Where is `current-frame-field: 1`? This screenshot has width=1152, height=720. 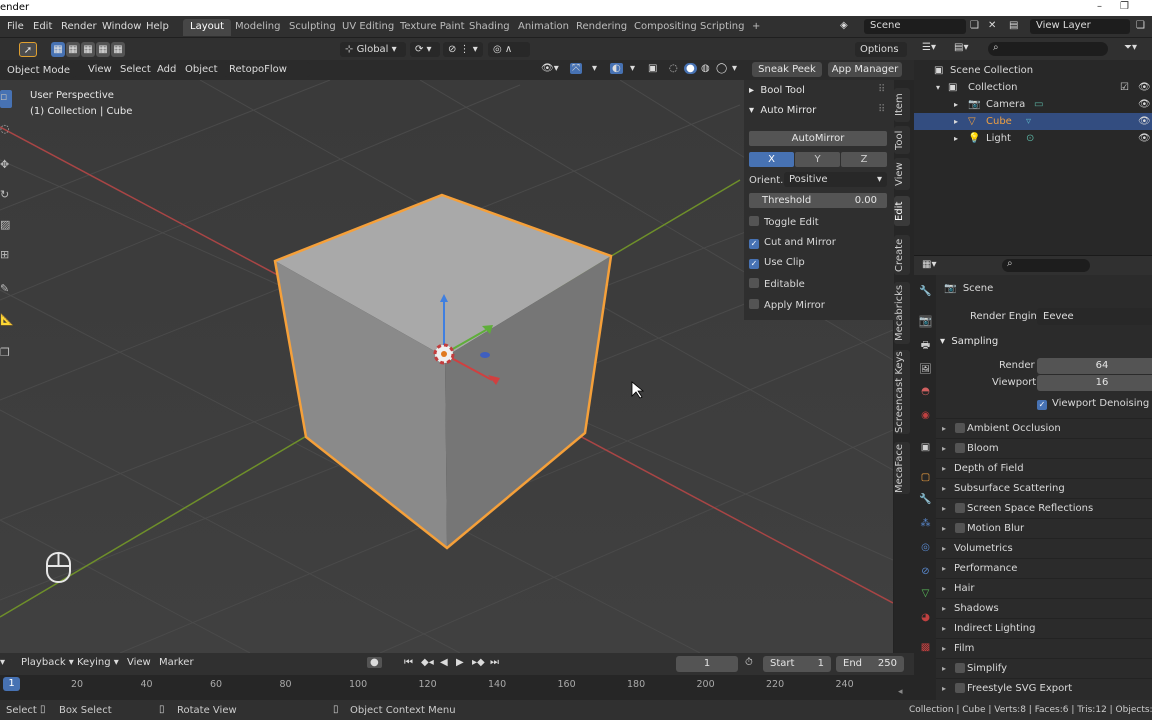
current-frame-field: 1 is located at coordinates (707, 664).